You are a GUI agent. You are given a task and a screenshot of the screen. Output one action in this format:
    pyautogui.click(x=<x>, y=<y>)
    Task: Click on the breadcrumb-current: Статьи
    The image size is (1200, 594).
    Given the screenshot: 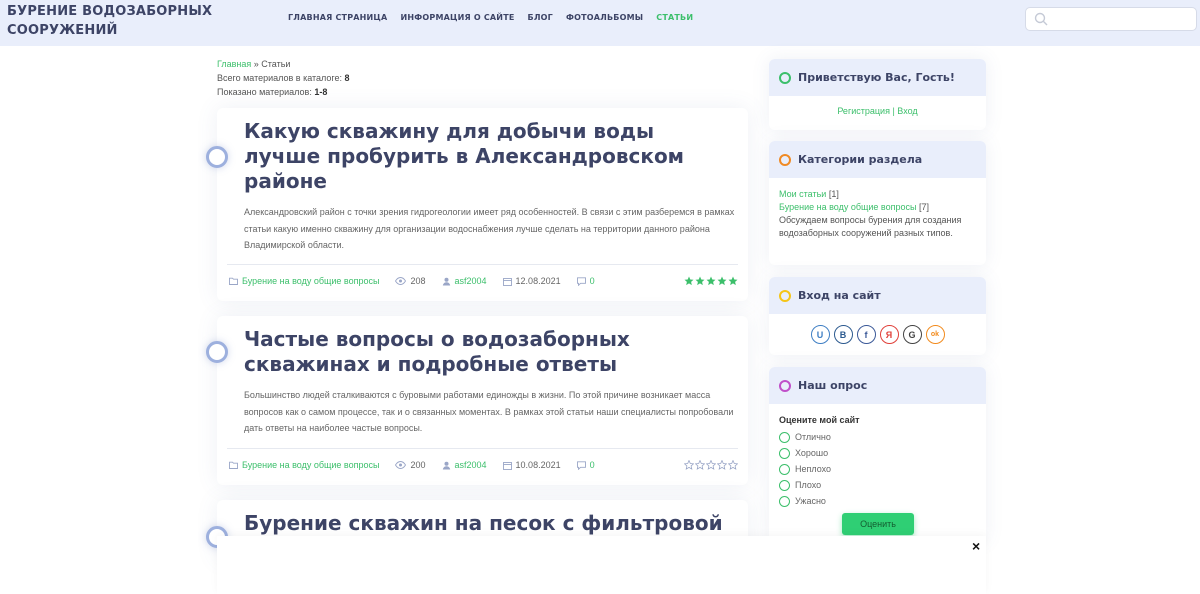 What is the action you would take?
    pyautogui.click(x=276, y=64)
    